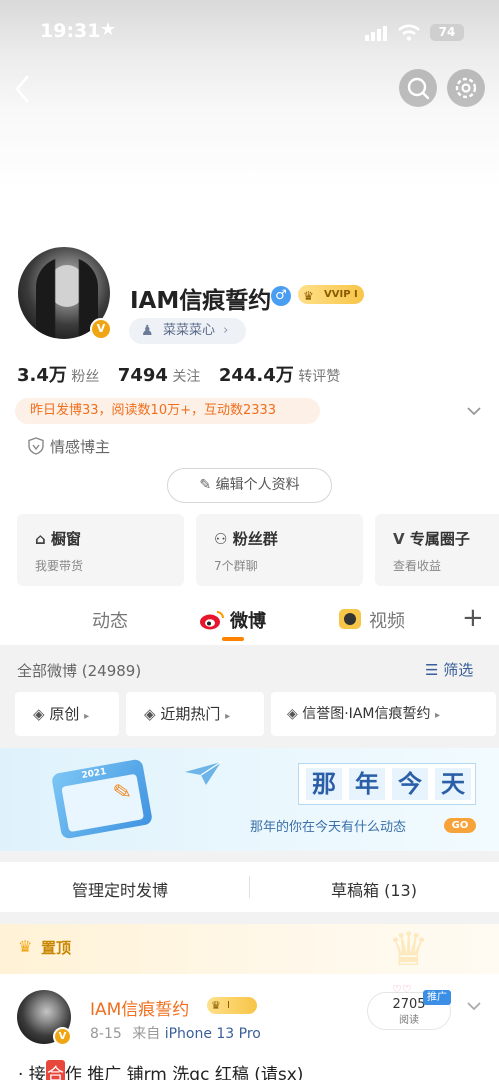 Image resolution: width=499 pixels, height=1080 pixels. Describe the element at coordinates (195, 714) in the screenshot. I see `filter-recent-hot: ◈ 近期热门 ▸` at that location.